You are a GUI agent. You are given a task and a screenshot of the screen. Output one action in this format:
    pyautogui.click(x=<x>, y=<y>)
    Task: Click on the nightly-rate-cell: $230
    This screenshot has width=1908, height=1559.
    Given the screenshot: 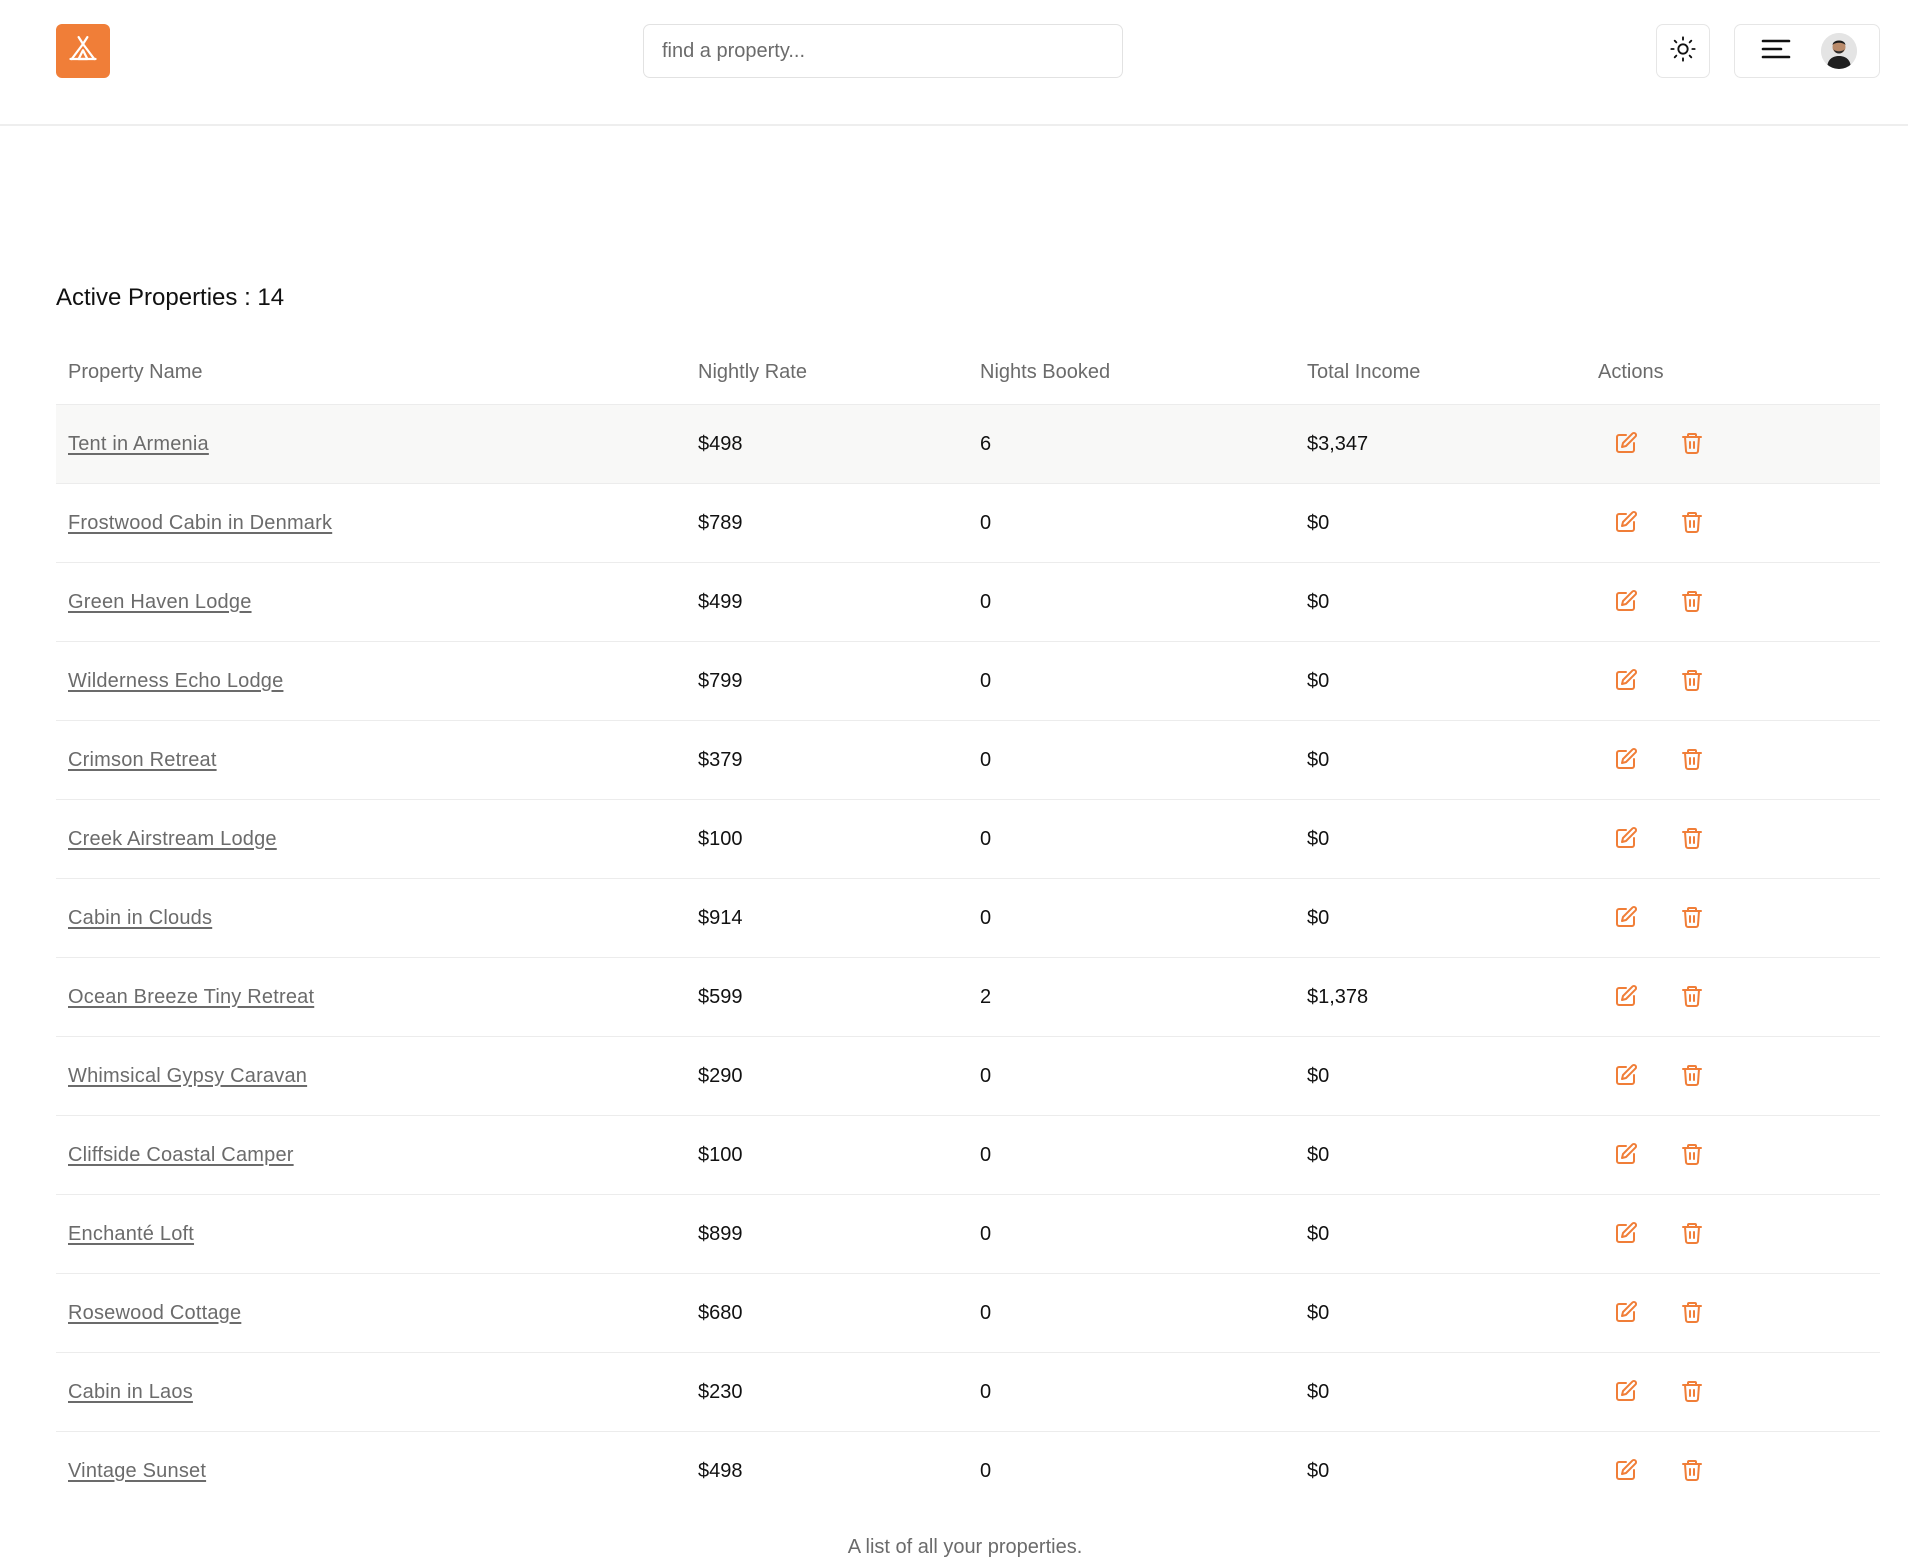 What is the action you would take?
    pyautogui.click(x=827, y=1392)
    